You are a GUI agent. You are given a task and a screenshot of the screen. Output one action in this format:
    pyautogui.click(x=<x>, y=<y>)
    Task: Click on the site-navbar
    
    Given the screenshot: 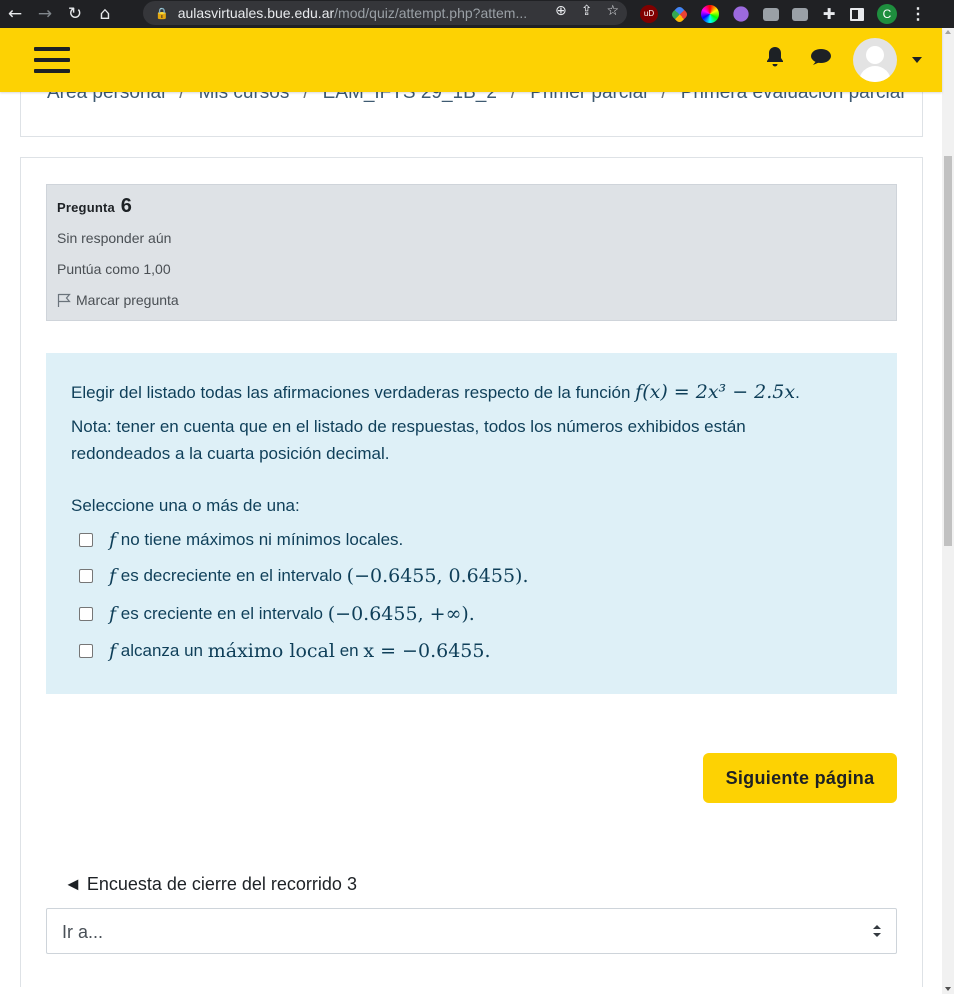 What is the action you would take?
    pyautogui.click(x=471, y=60)
    